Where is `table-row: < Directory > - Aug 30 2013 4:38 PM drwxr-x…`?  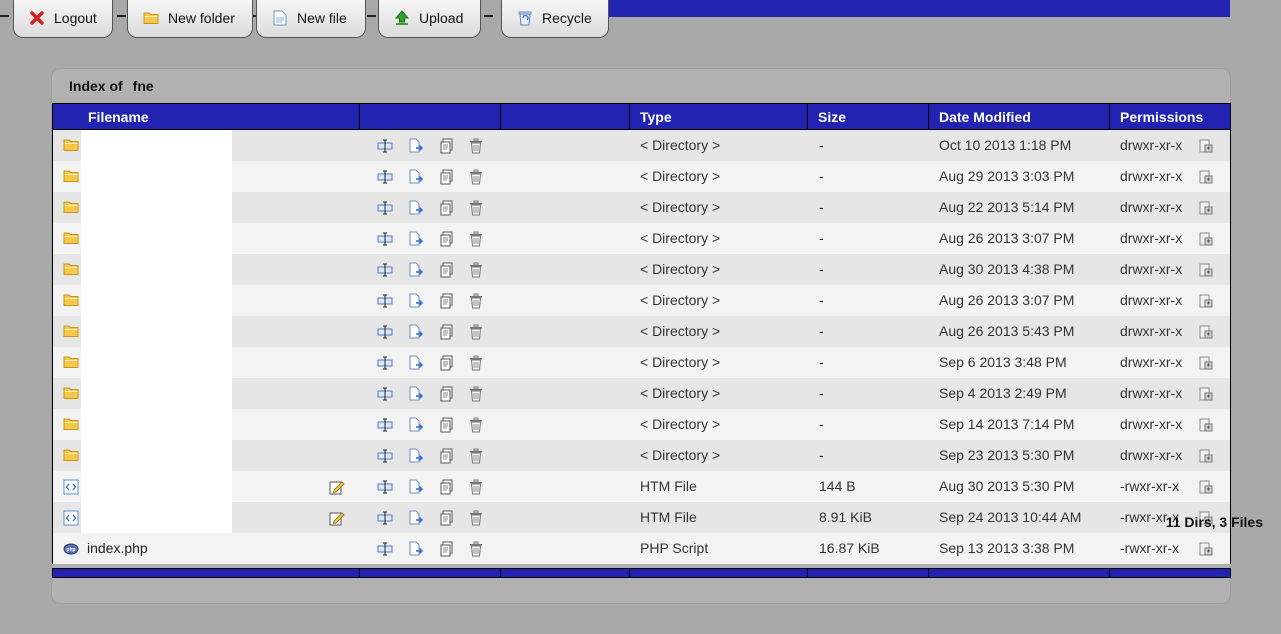 table-row: < Directory > - Aug 30 2013 4:38 PM drwxr-x… is located at coordinates (641, 269).